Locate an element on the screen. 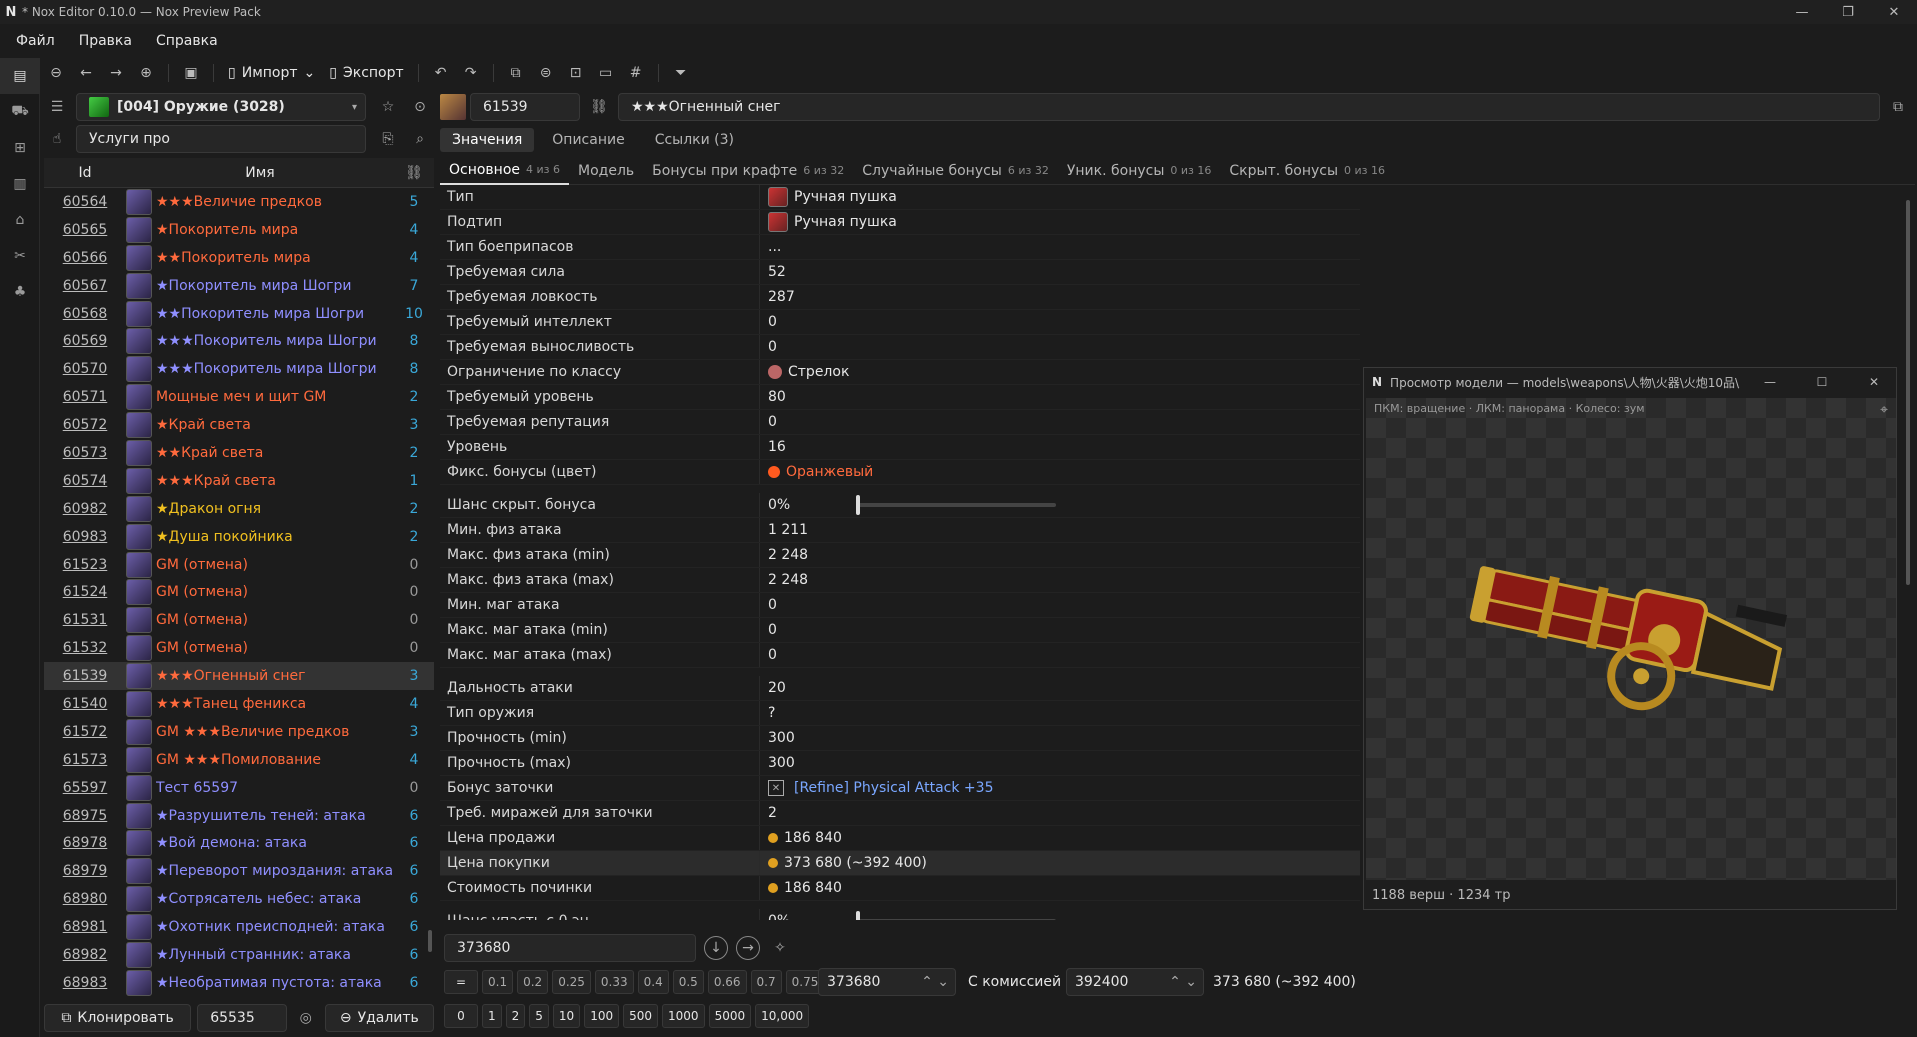 The width and height of the screenshot is (1917, 1037). item-id: 61573 is located at coordinates (85, 760).